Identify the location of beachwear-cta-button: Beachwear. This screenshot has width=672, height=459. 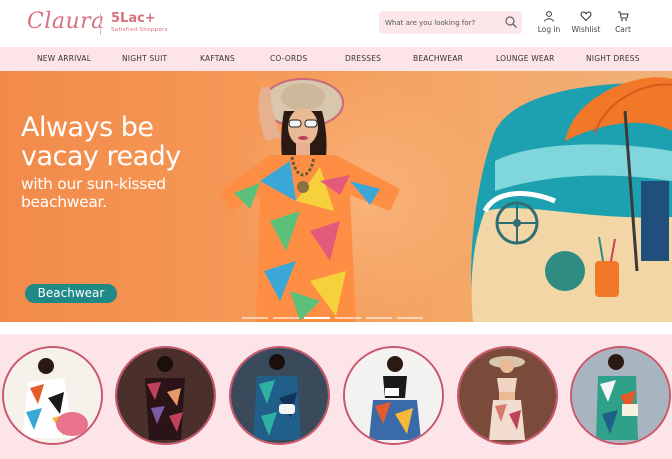
(71, 293).